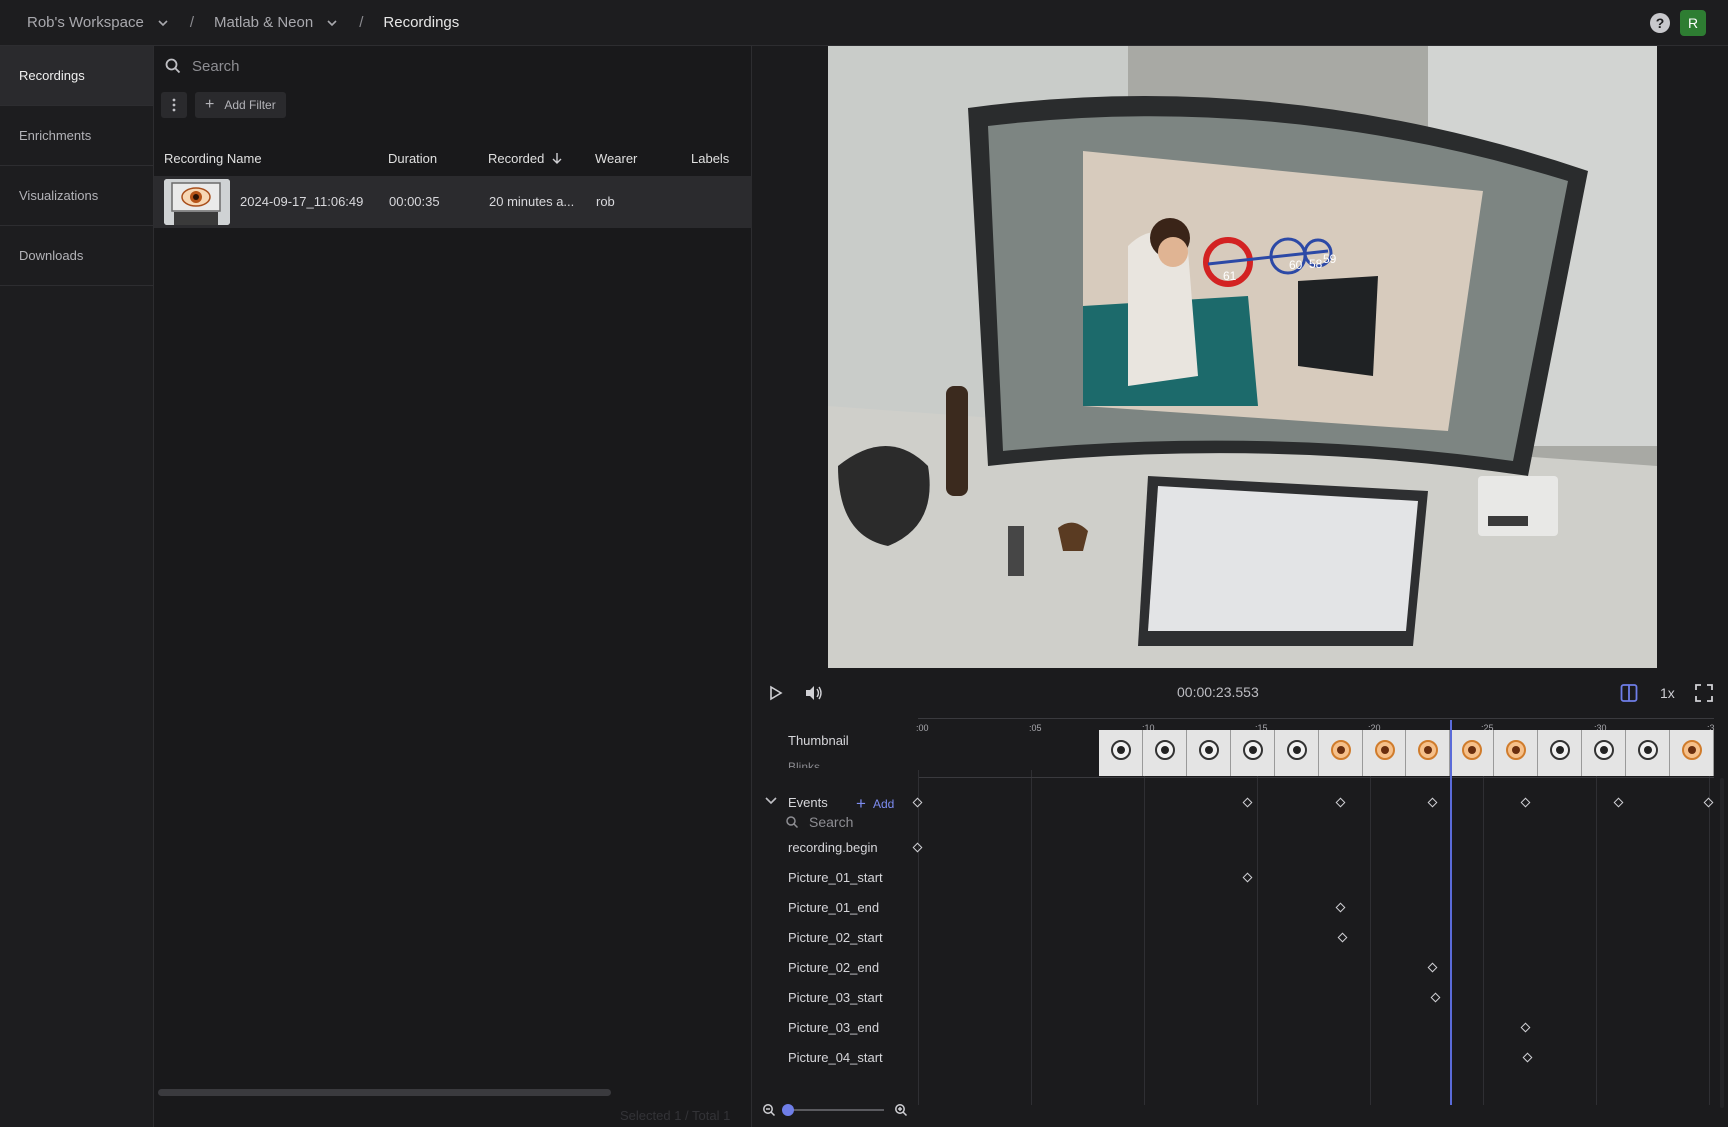 The width and height of the screenshot is (1728, 1127). What do you see at coordinates (384, 1092) in the screenshot?
I see `horizontal-scrollbar` at bounding box center [384, 1092].